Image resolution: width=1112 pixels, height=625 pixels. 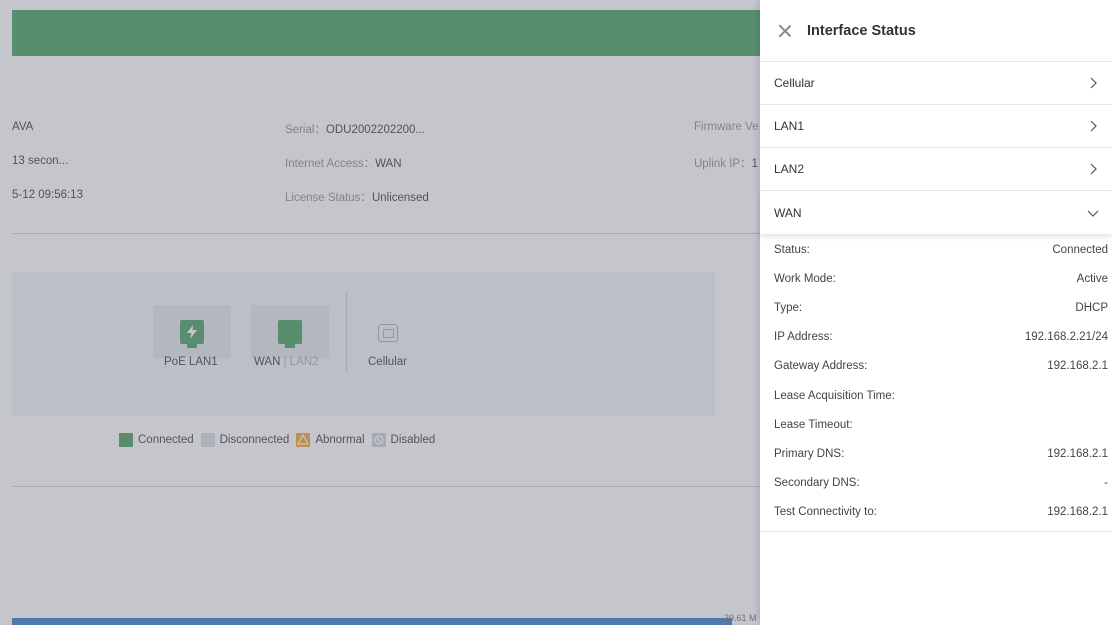 I want to click on accordion-cellular: Cellular, so click(x=936, y=83).